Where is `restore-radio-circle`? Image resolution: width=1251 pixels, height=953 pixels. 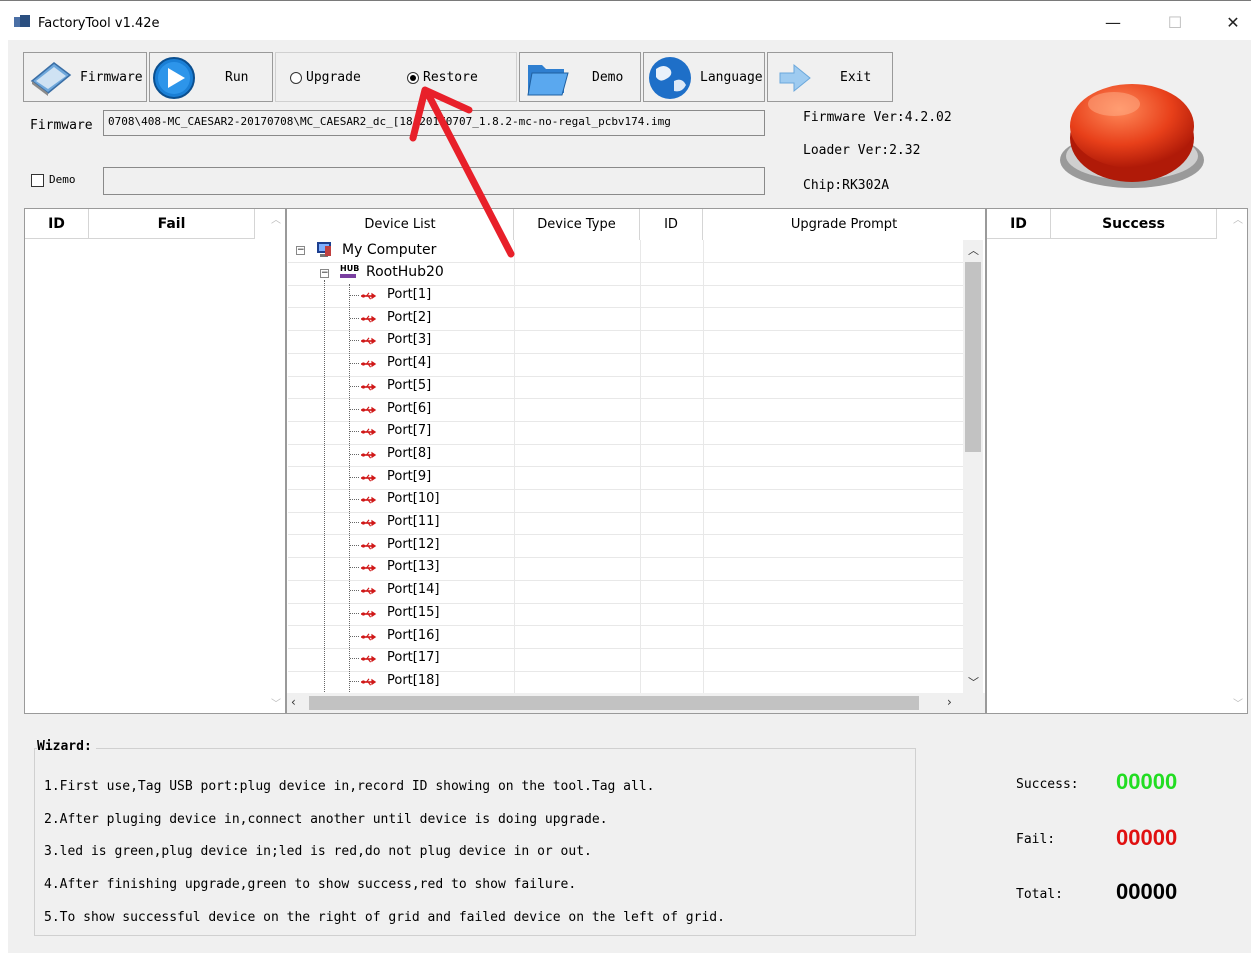
restore-radio-circle is located at coordinates (413, 78).